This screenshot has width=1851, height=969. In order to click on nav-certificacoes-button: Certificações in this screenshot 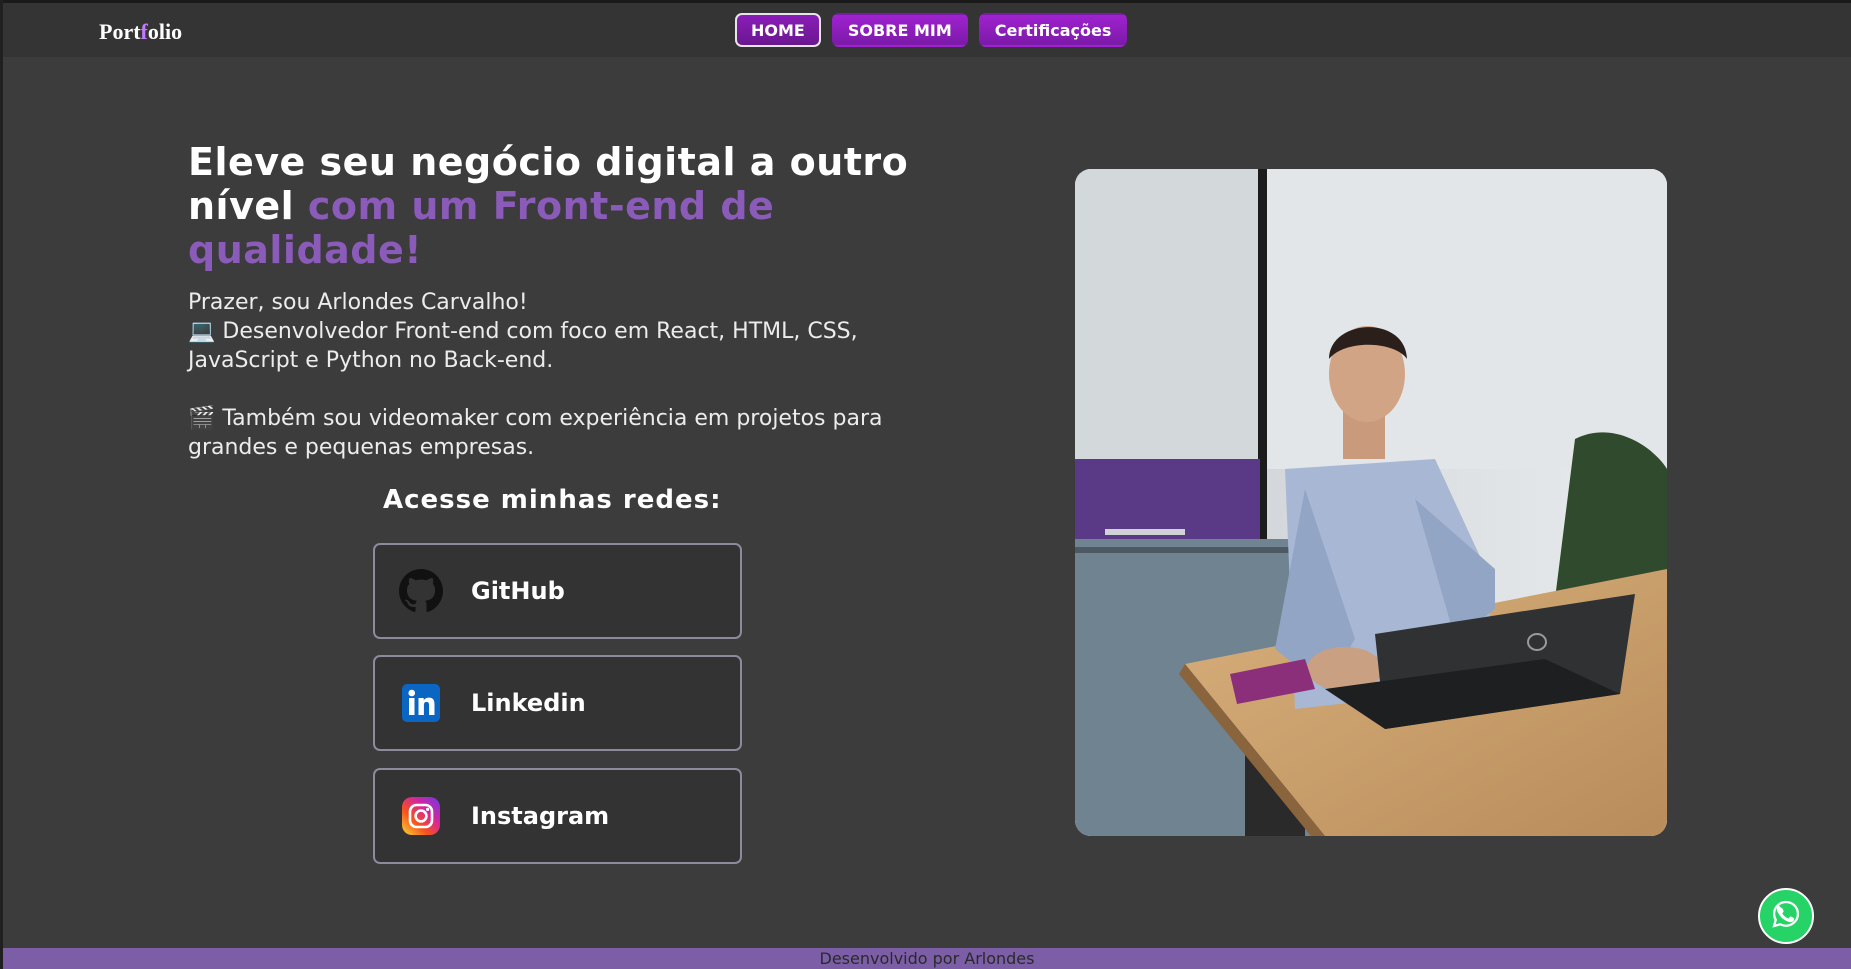, I will do `click(1053, 30)`.